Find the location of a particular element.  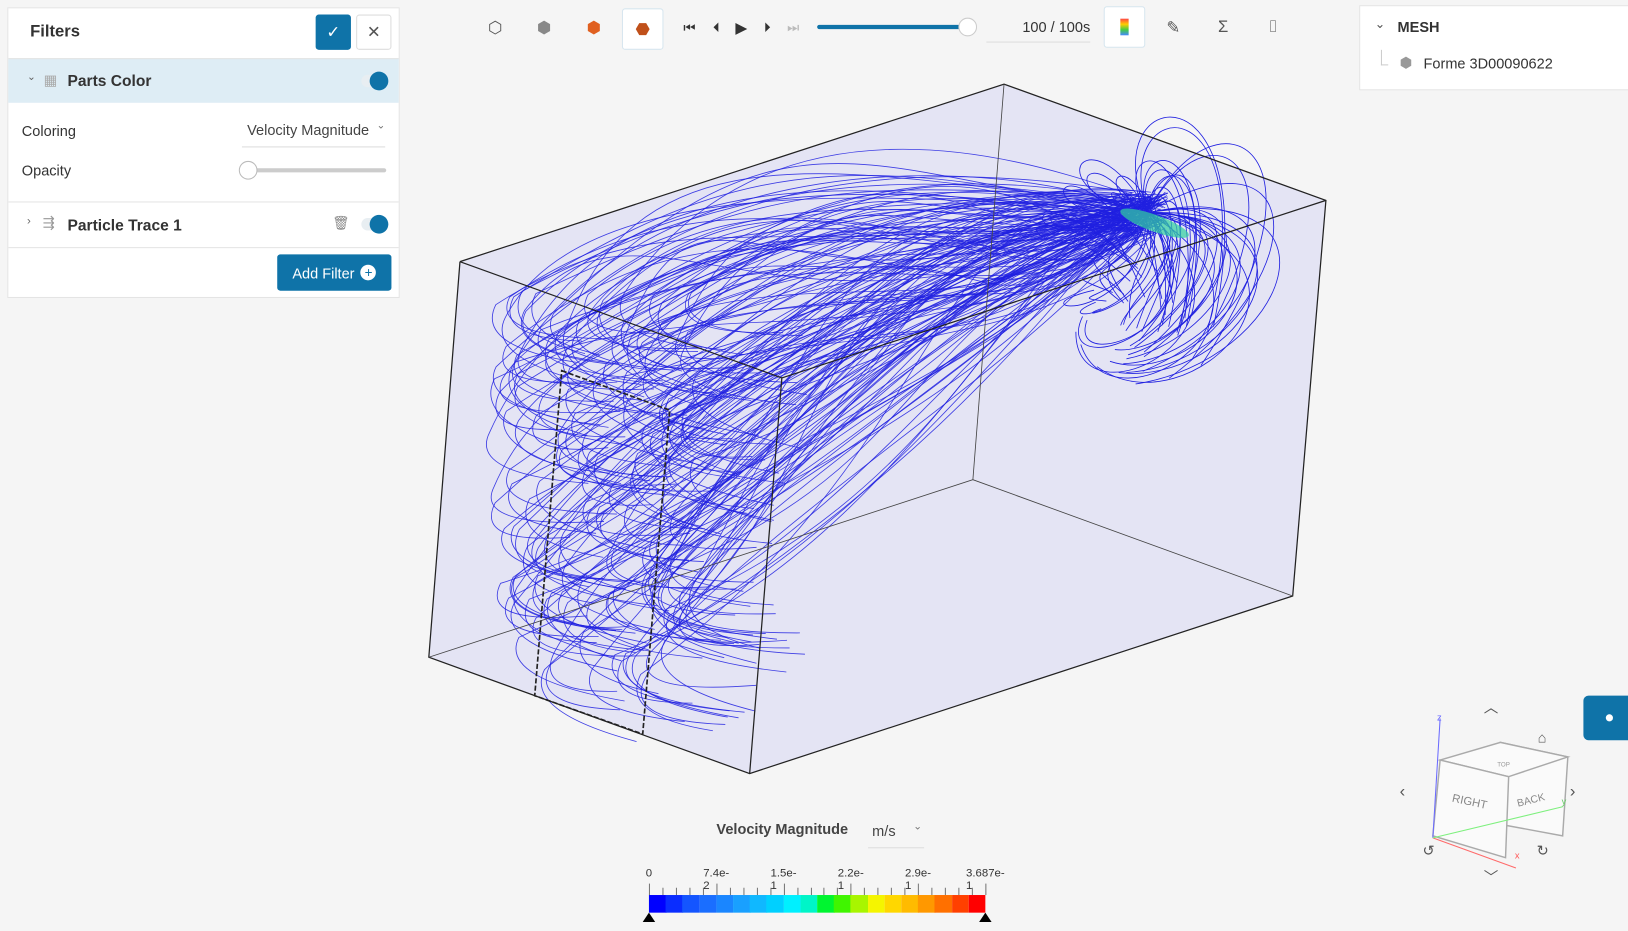

tree-connector is located at coordinates (1384, 57).